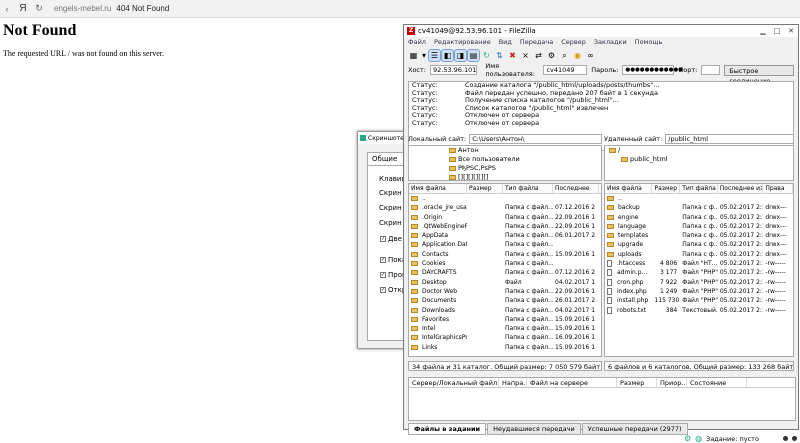 This screenshot has width=800, height=443. What do you see at coordinates (505, 272) in the screenshot?
I see `file-row: DAYCRAFTS Папка с файл... 07.12.2016 2` at bounding box center [505, 272].